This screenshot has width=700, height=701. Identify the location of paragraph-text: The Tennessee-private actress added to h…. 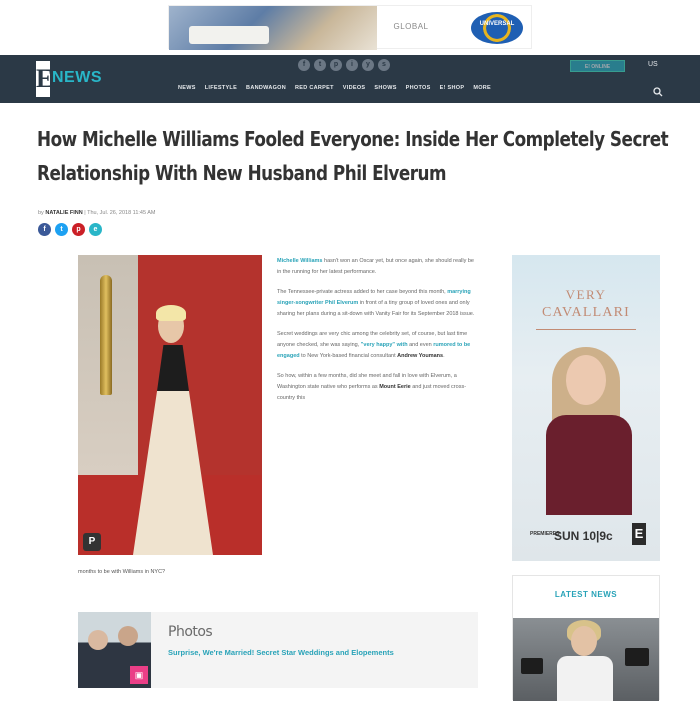
(362, 292).